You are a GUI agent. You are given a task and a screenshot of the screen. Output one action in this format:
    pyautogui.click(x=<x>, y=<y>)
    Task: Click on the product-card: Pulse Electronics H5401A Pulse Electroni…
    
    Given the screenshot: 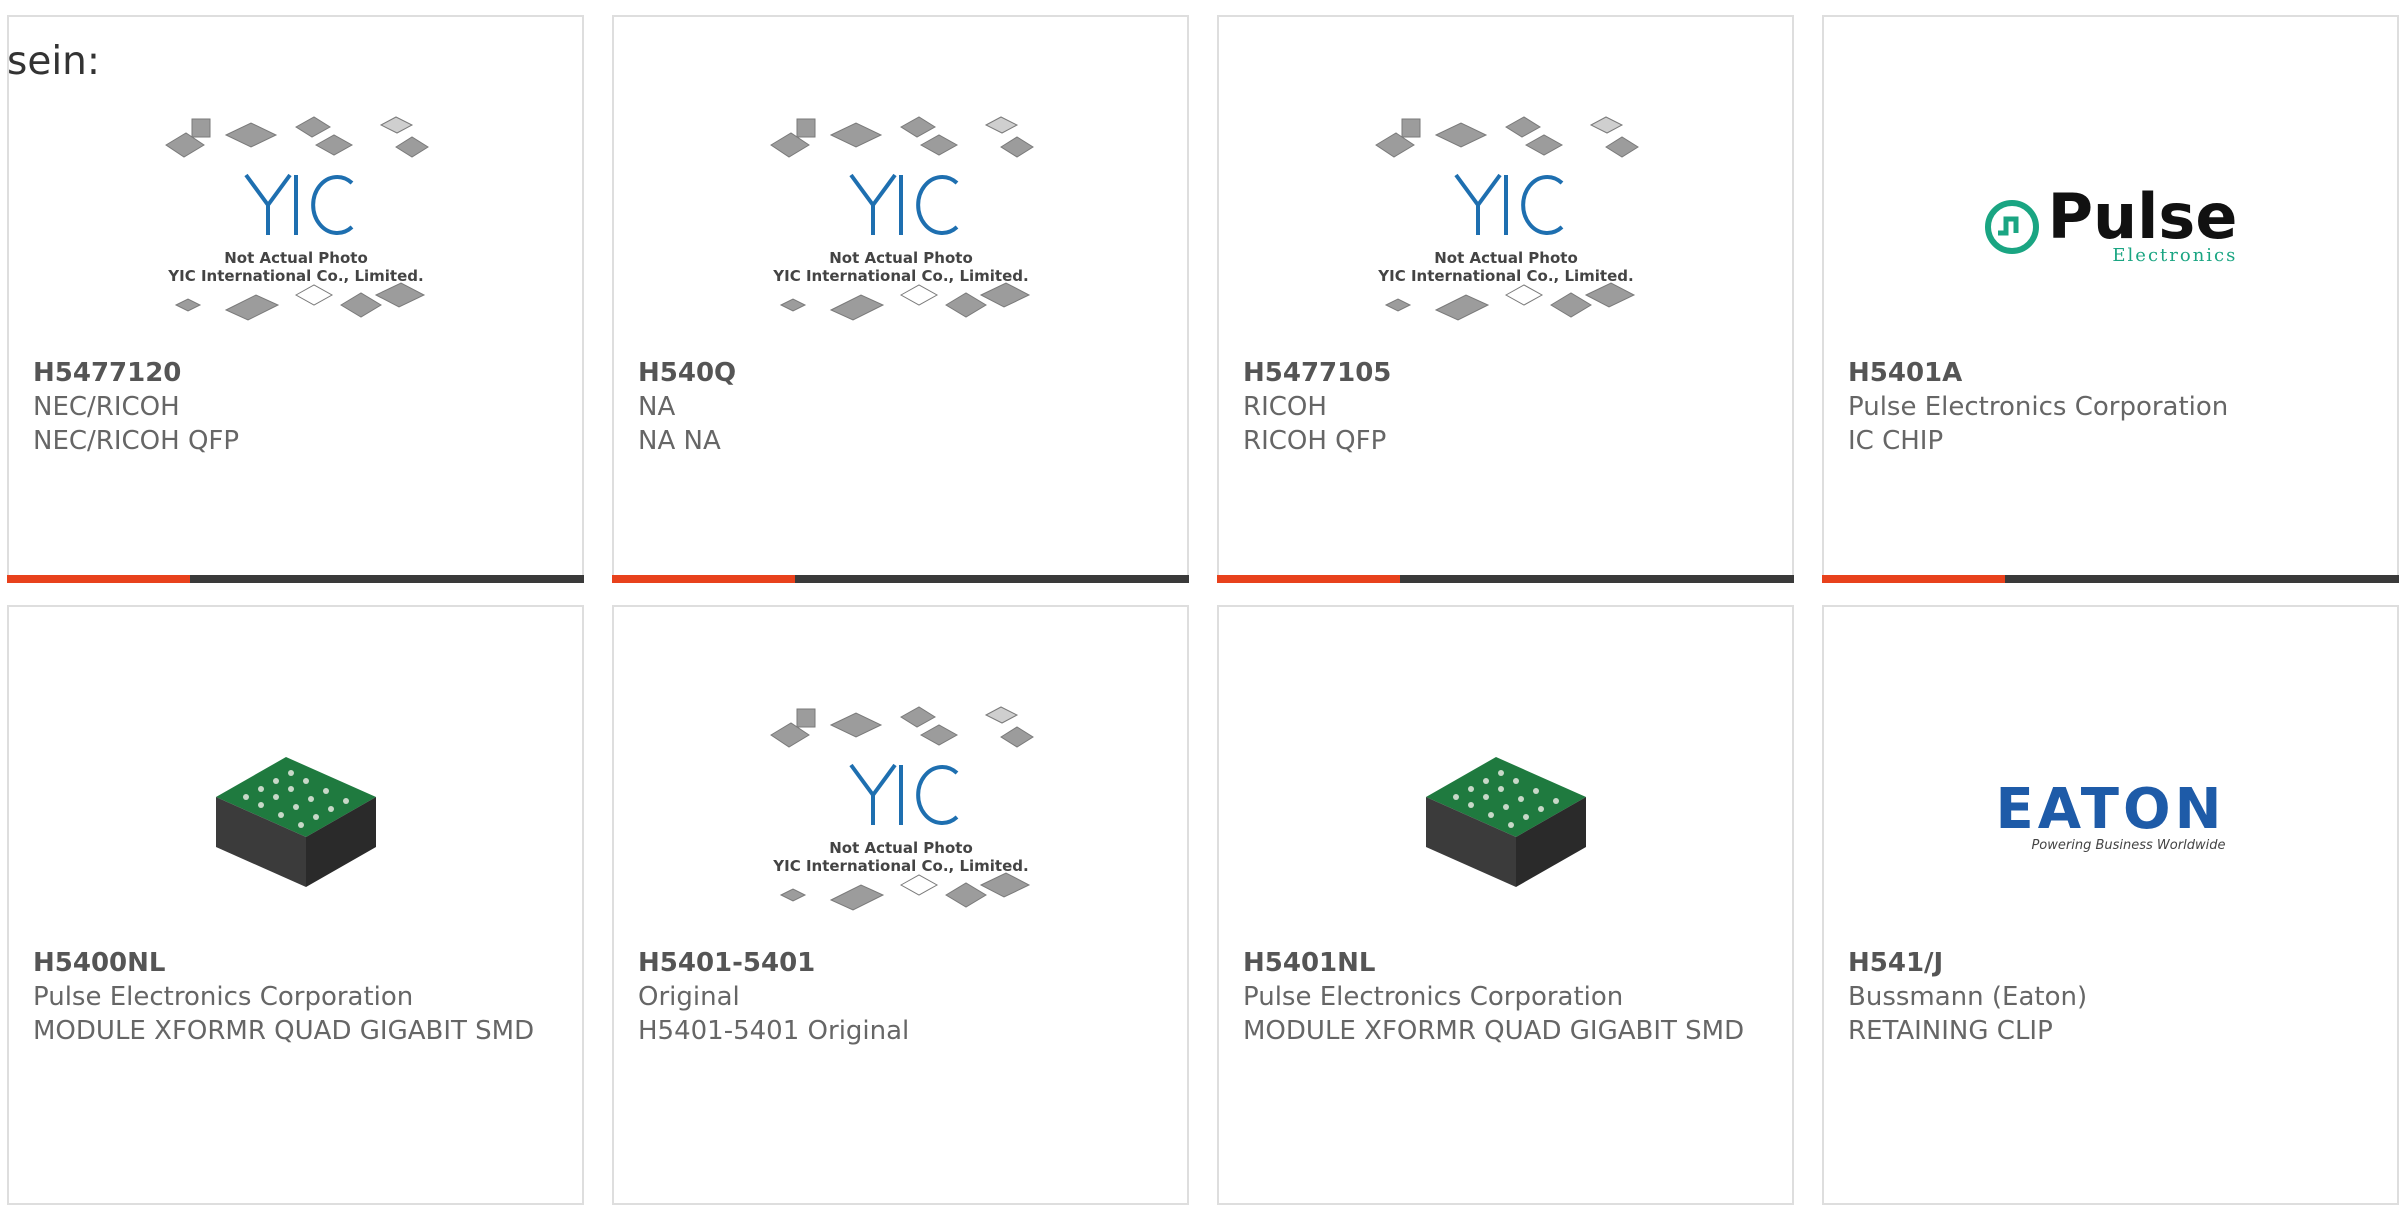 What is the action you would take?
    pyautogui.click(x=2110, y=299)
    